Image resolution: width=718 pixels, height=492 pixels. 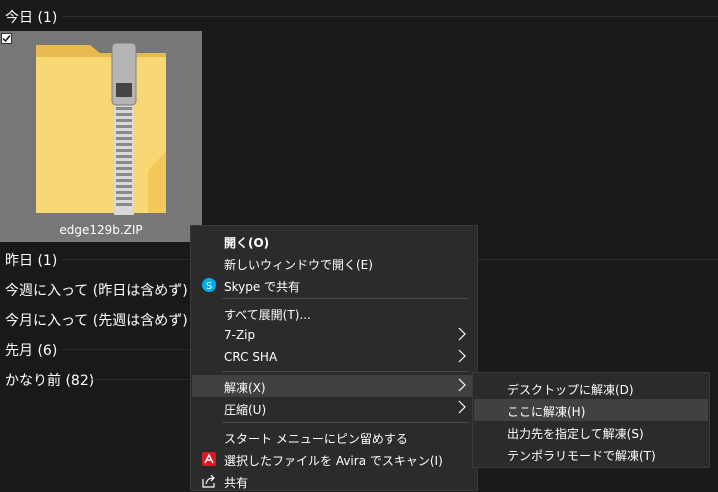 What do you see at coordinates (31, 261) in the screenshot?
I see `group-title: 昨日 (1)` at bounding box center [31, 261].